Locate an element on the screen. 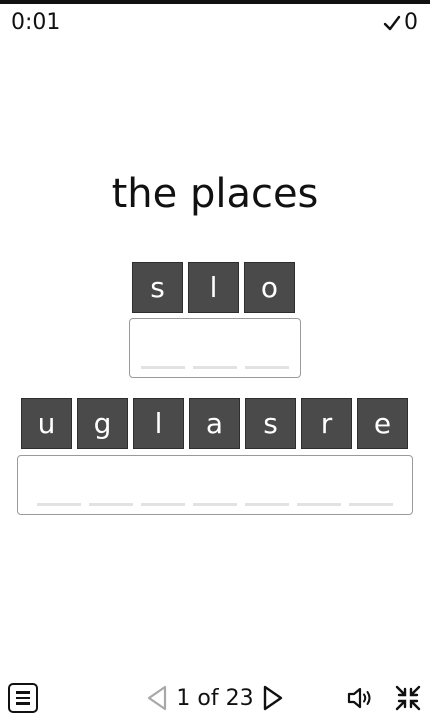  page-indicator: 1 of 23 is located at coordinates (215, 698).